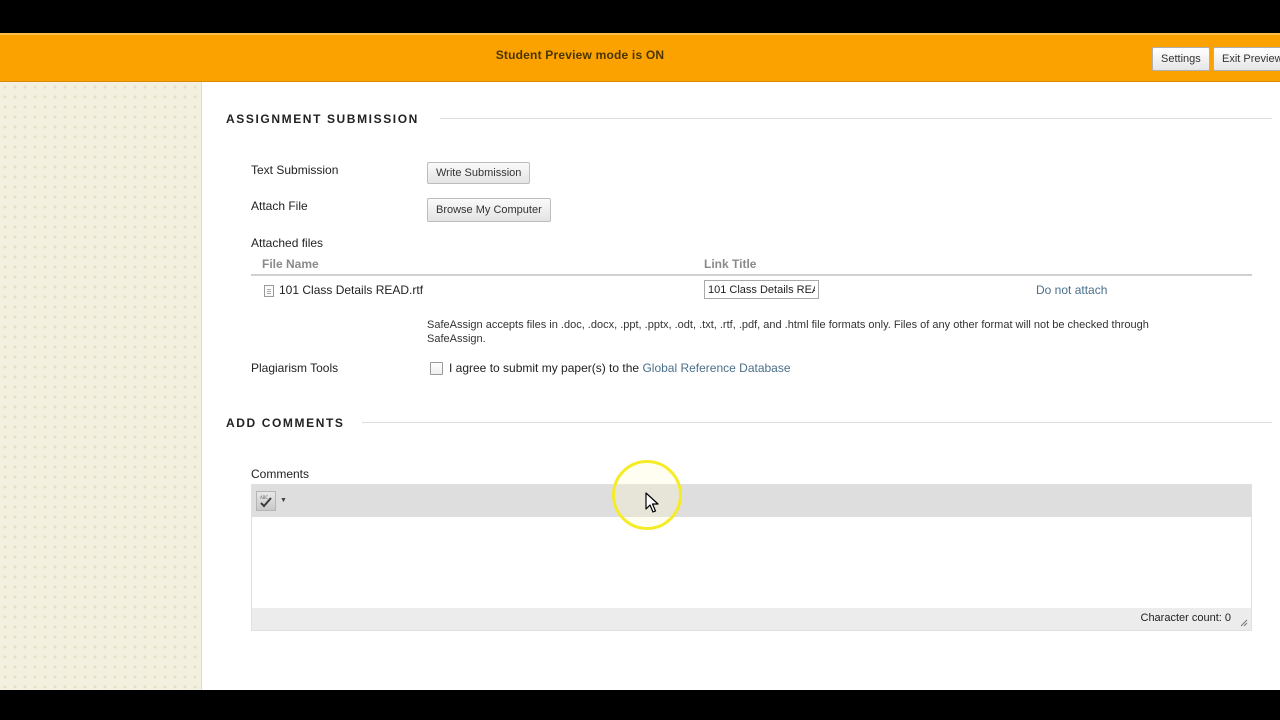 Image resolution: width=1280 pixels, height=720 pixels. I want to click on assignment-submission-heading: ASSIGNMENT SUBMISSION, so click(322, 119).